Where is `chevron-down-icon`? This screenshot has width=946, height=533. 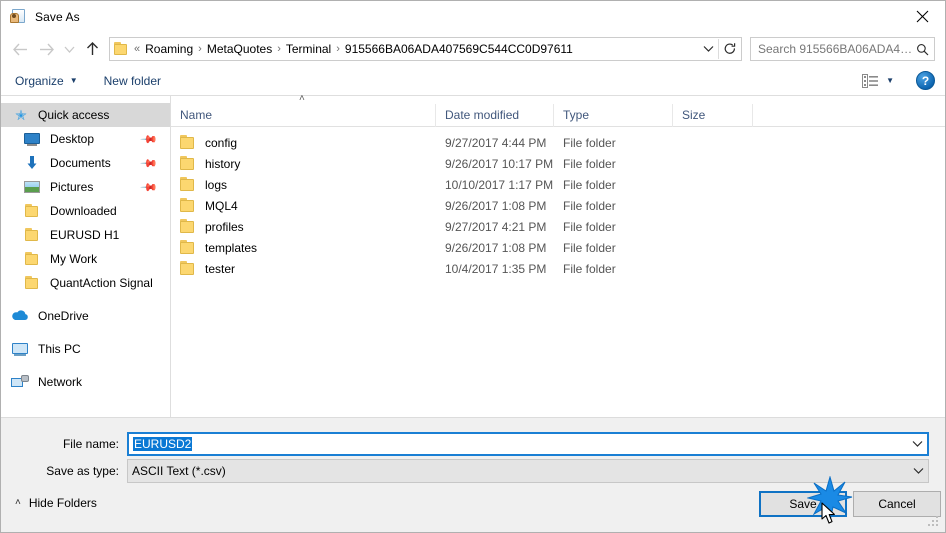
chevron-down-icon is located at coordinates (918, 471).